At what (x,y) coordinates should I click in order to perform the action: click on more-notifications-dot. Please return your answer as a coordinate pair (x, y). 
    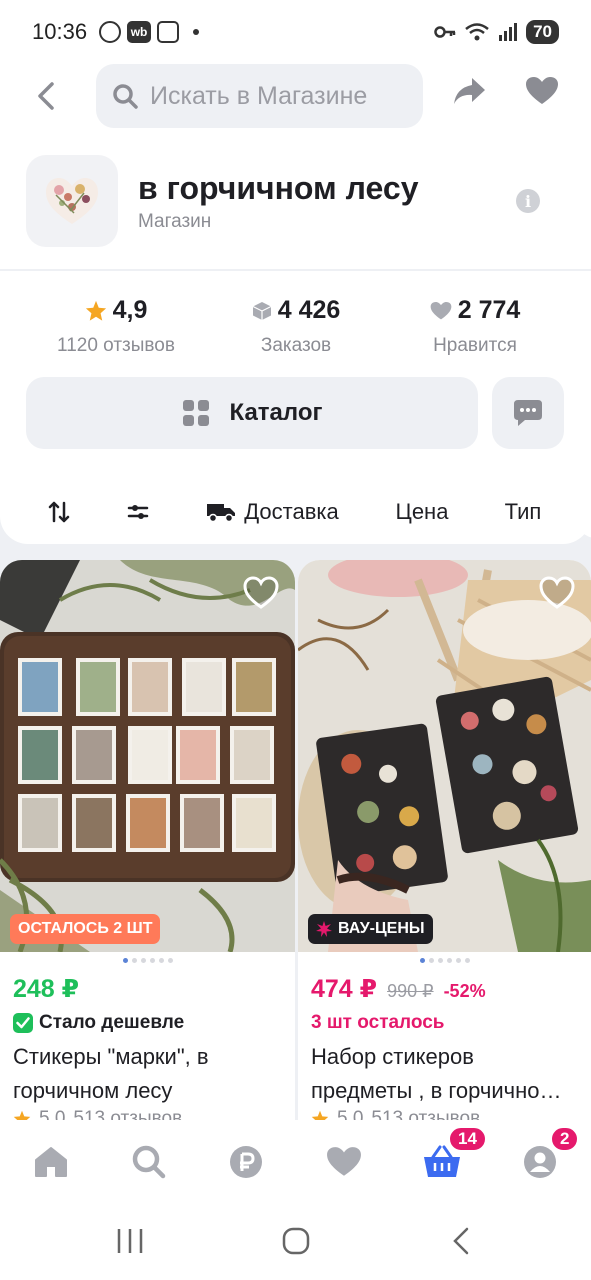
    Looking at the image, I should click on (196, 32).